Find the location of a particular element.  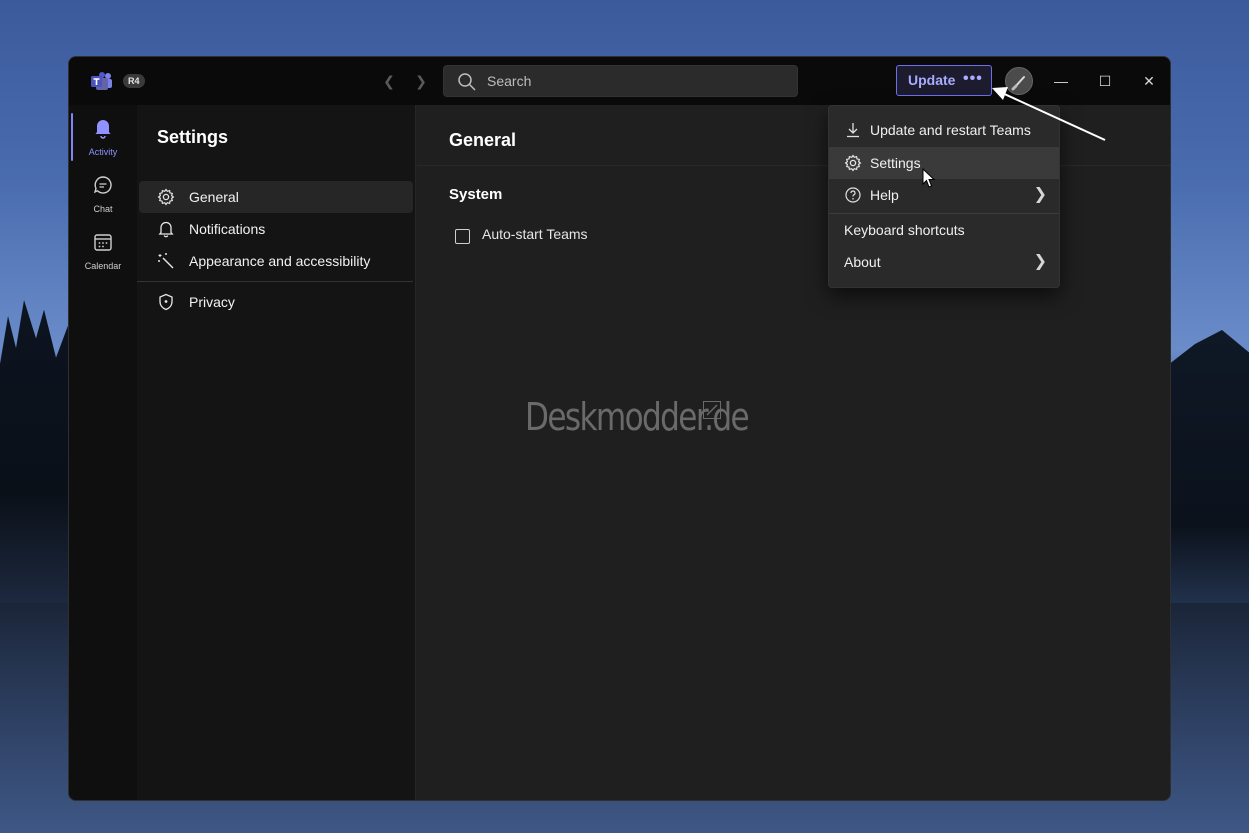

menu-item-keyboard-shortcuts: Keyboard shortcuts is located at coordinates (944, 230).